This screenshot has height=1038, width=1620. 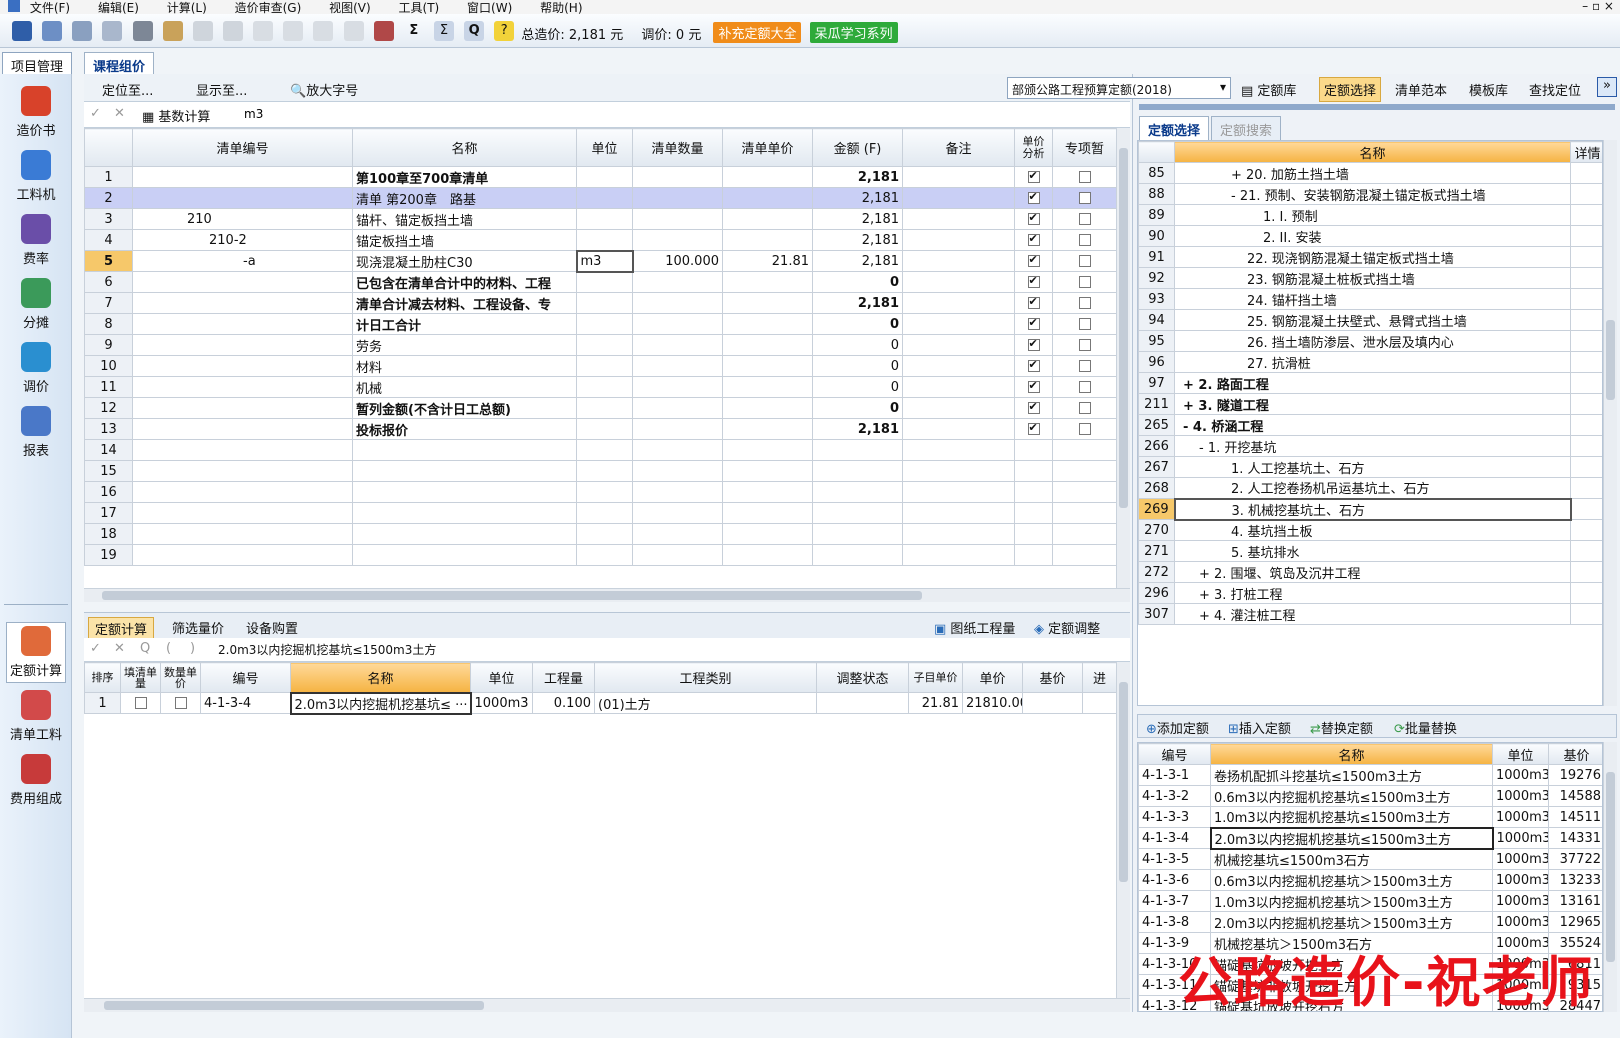 I want to click on qcol-sub-price: 子目单价, so click(x=935, y=677).